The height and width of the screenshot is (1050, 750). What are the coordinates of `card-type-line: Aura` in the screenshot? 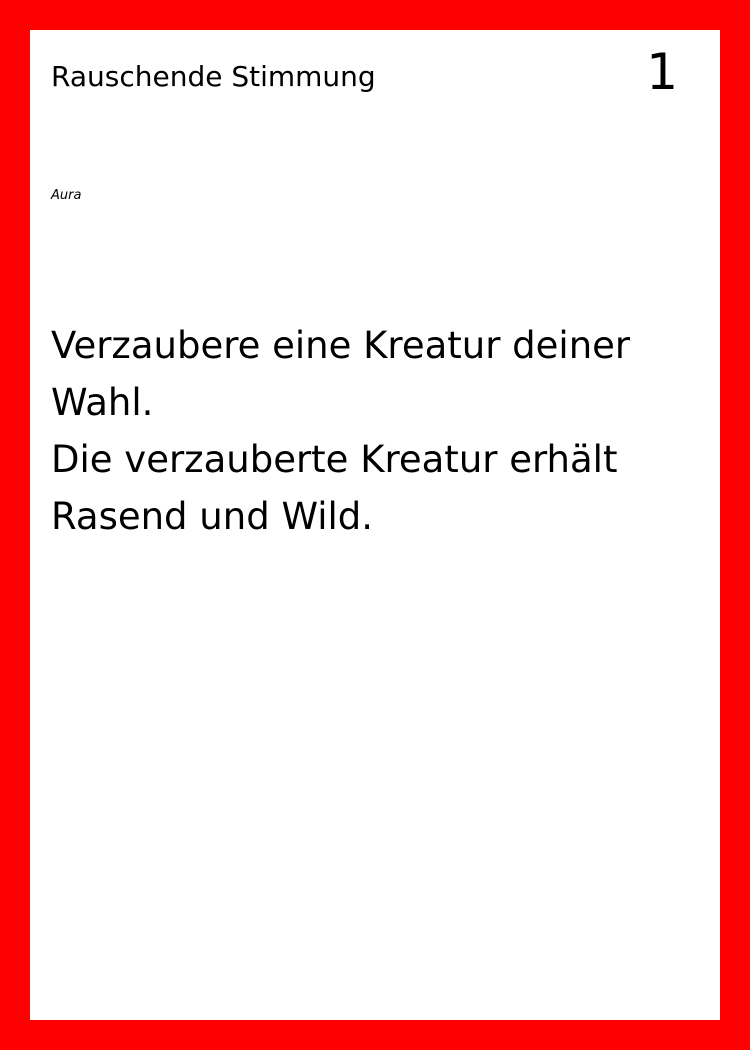 It's located at (66, 195).